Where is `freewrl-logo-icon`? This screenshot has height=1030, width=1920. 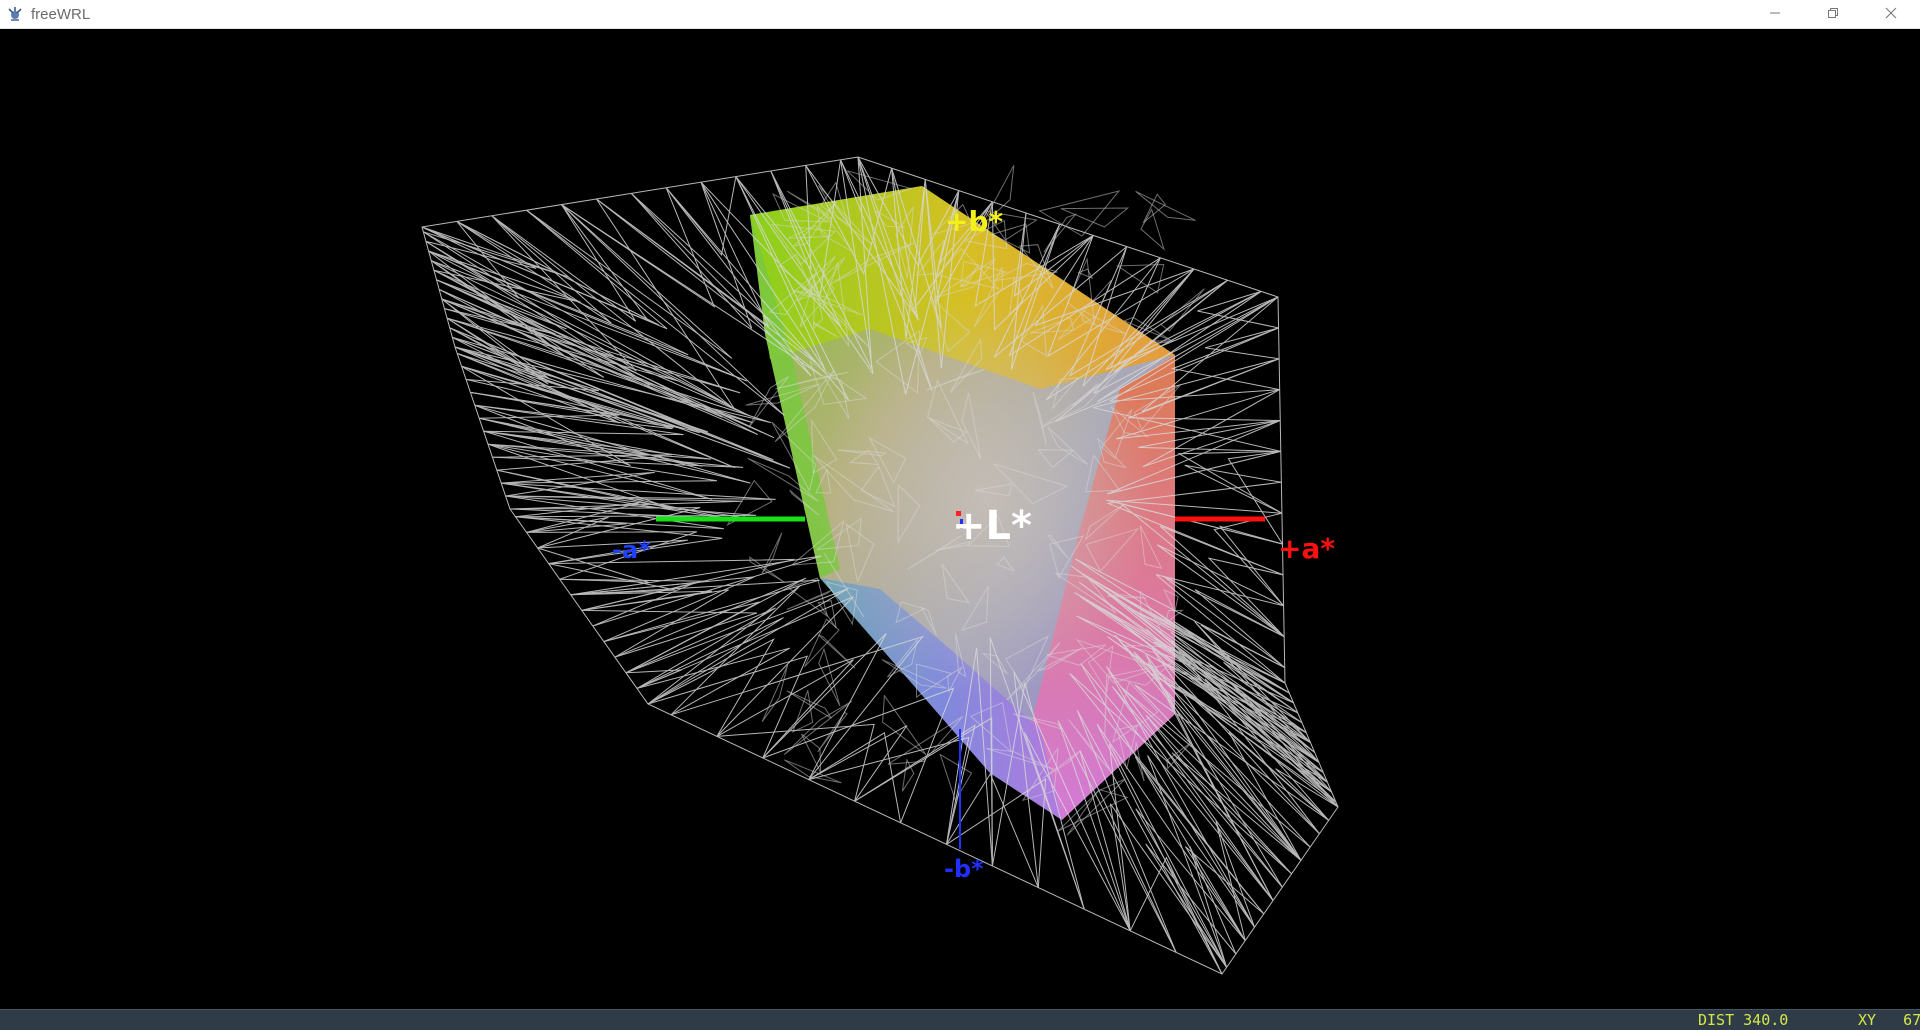
freewrl-logo-icon is located at coordinates (15, 14).